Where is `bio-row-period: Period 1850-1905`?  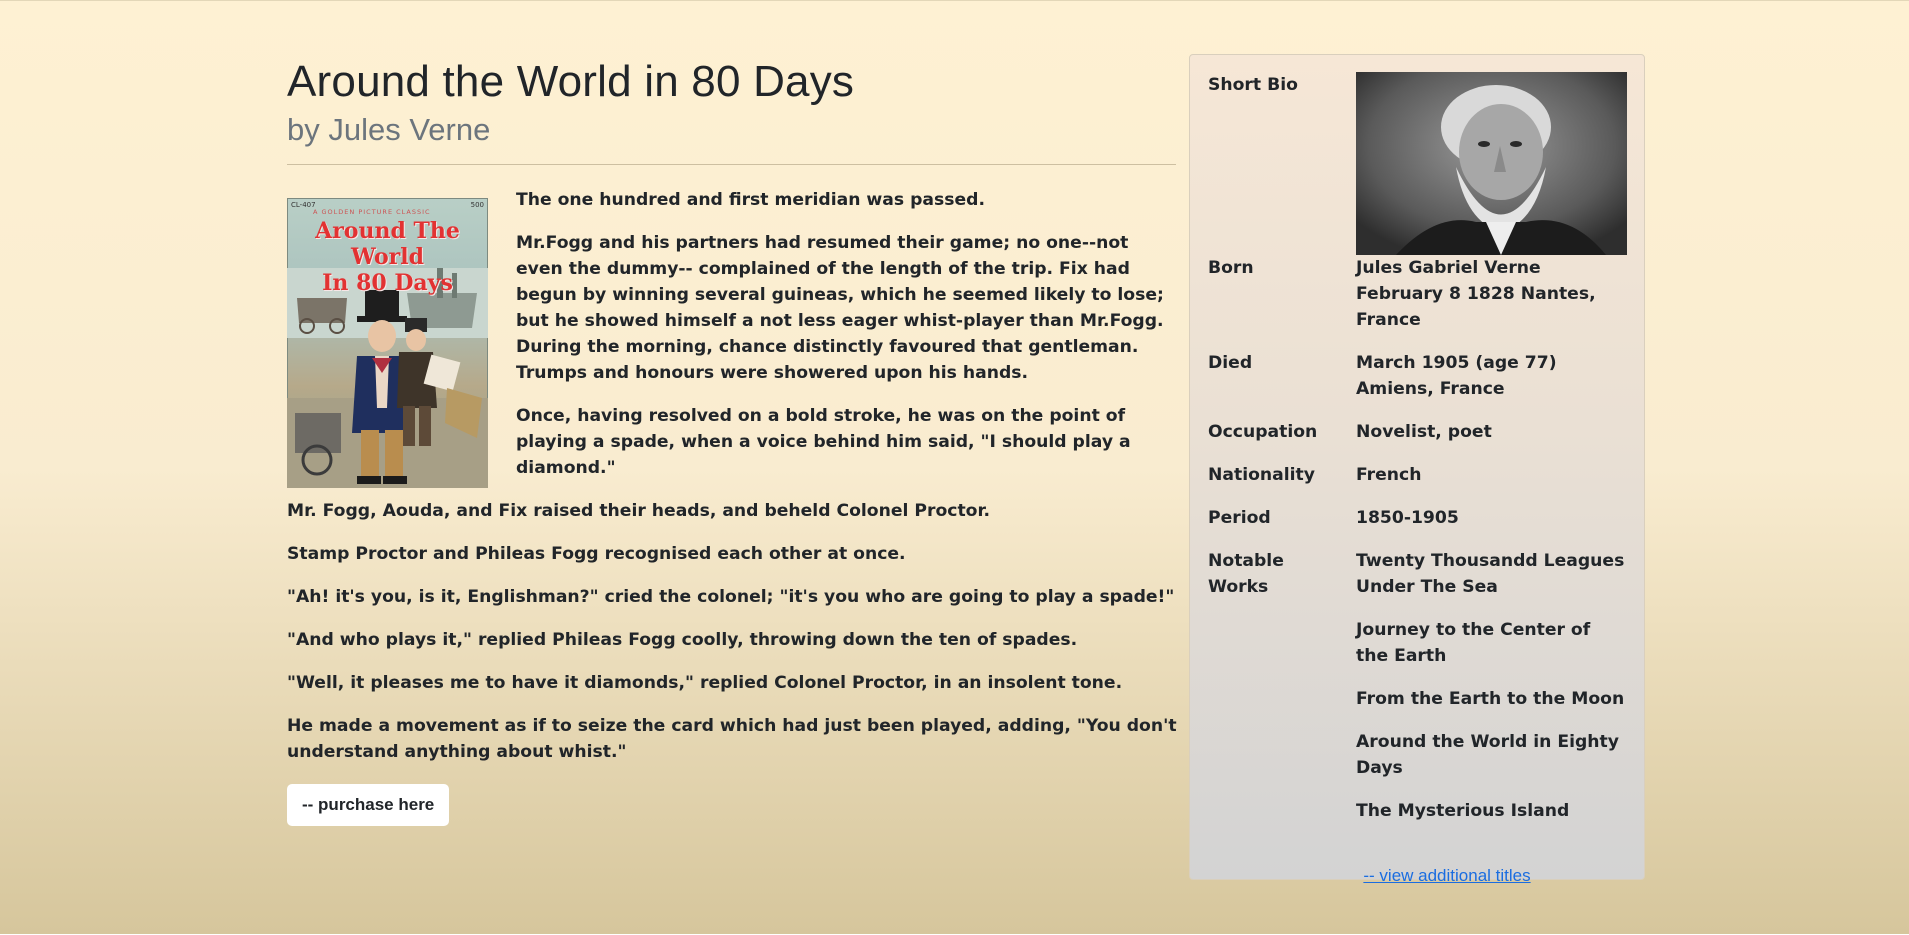 bio-row-period: Period 1850-1905 is located at coordinates (1417, 526).